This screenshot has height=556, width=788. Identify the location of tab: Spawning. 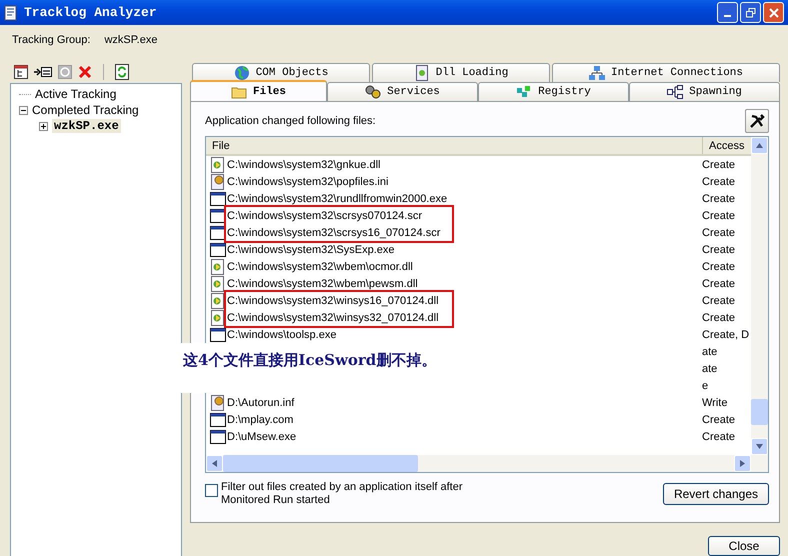
(704, 91).